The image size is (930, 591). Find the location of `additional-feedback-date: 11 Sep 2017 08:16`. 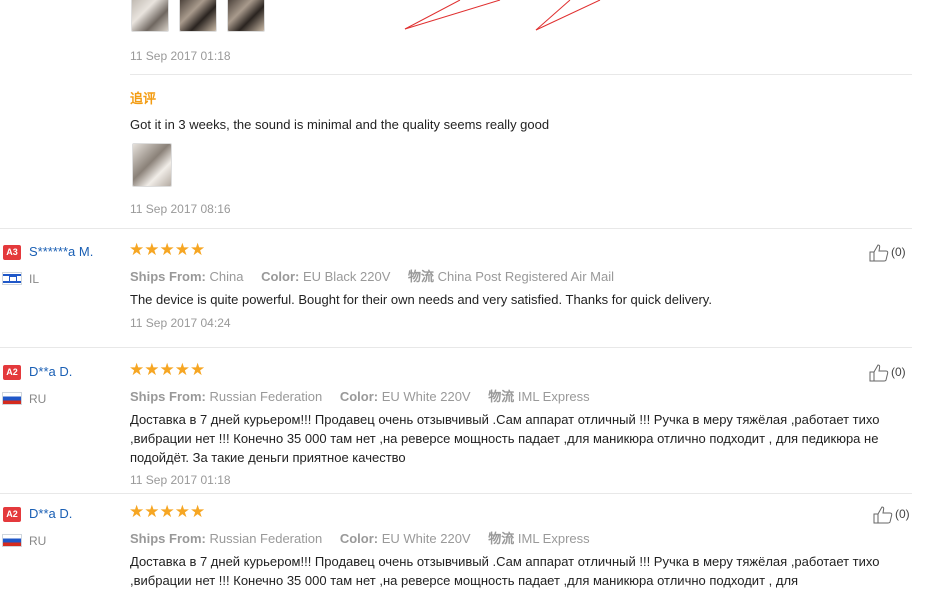

additional-feedback-date: 11 Sep 2017 08:16 is located at coordinates (180, 209).